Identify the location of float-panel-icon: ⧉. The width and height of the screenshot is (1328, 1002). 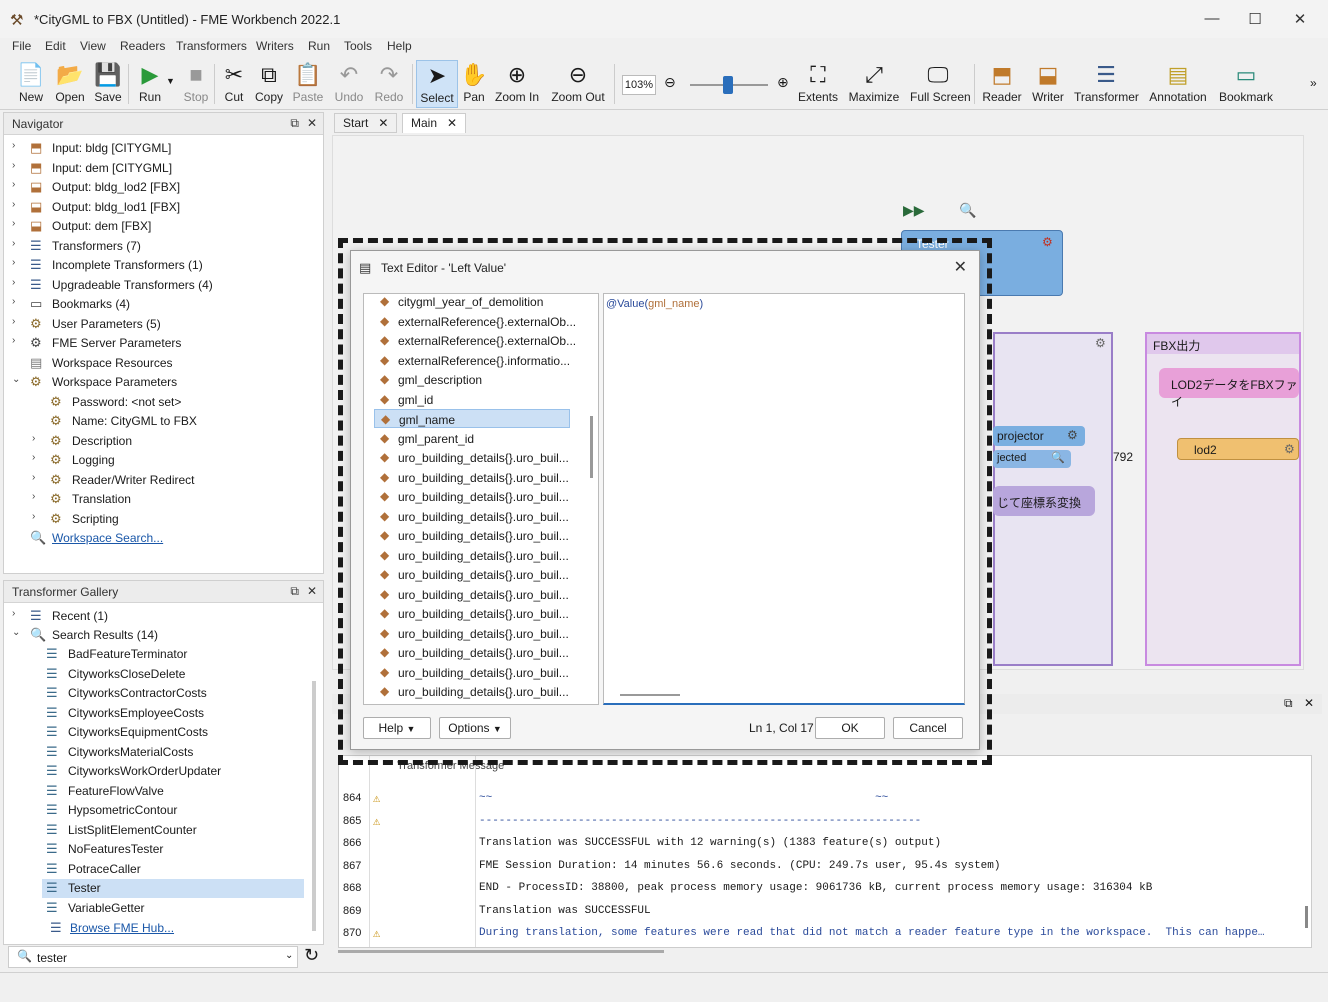
(294, 123).